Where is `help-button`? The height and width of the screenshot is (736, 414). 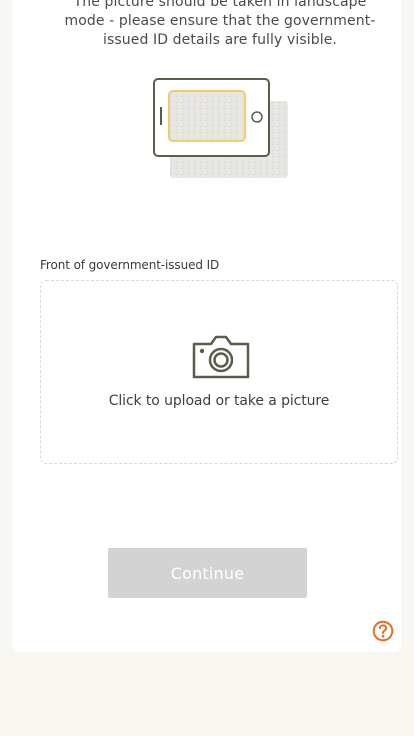 help-button is located at coordinates (383, 631).